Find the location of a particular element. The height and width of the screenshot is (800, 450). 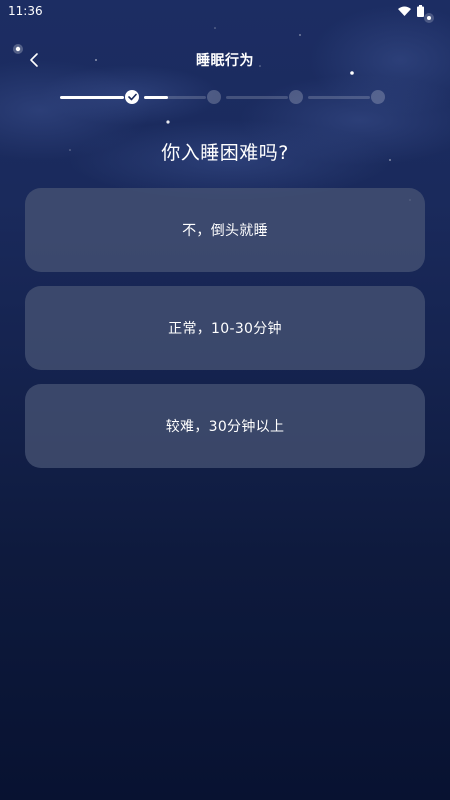

progress-step-1-done is located at coordinates (132, 97).